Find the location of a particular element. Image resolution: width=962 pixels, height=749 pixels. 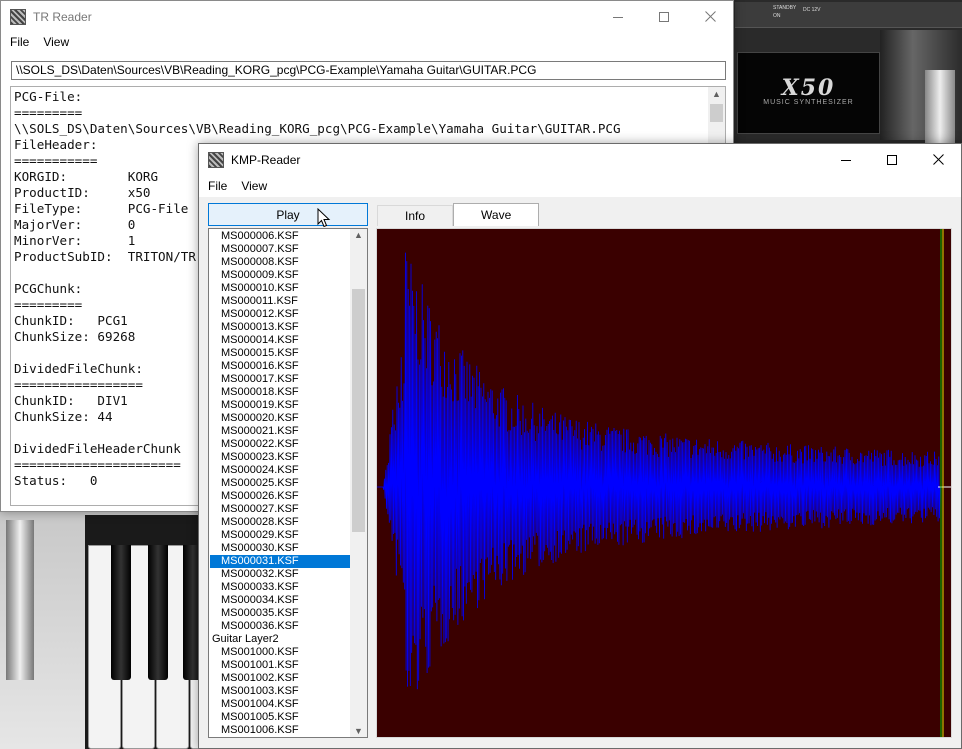

synth-subtitle: MUSIC SYNTHESIZER is located at coordinates (808, 102).